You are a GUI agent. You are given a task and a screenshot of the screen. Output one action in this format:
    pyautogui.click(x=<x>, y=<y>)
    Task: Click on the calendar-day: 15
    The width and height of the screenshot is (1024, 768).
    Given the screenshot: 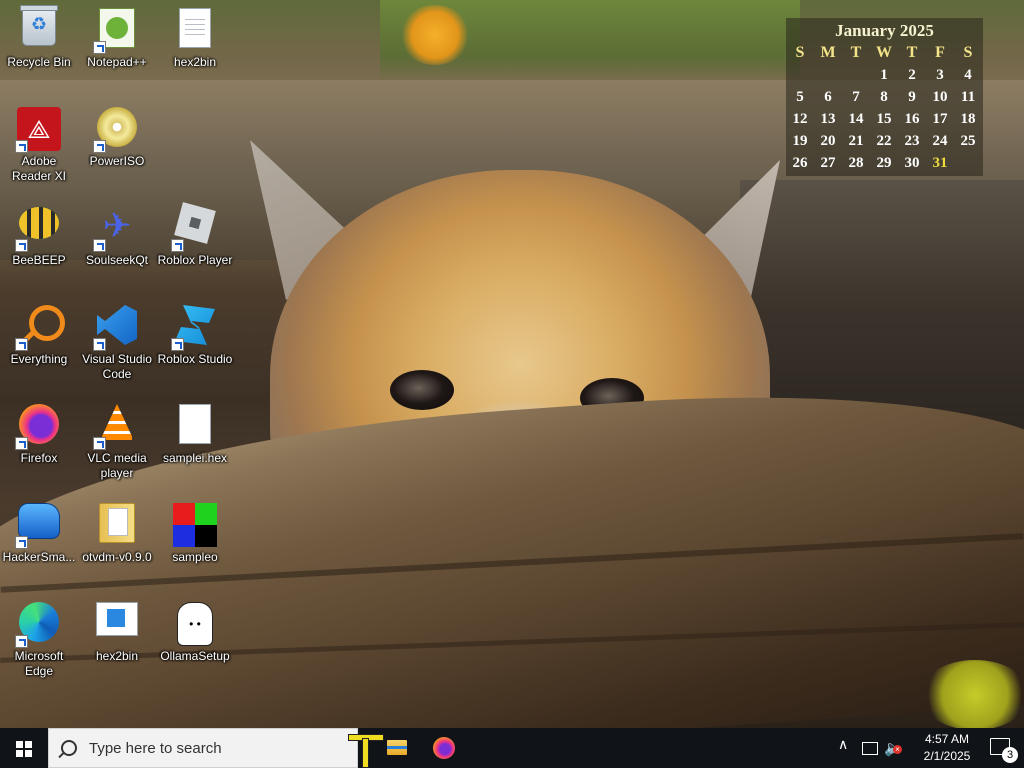 What is the action you would take?
    pyautogui.click(x=884, y=119)
    